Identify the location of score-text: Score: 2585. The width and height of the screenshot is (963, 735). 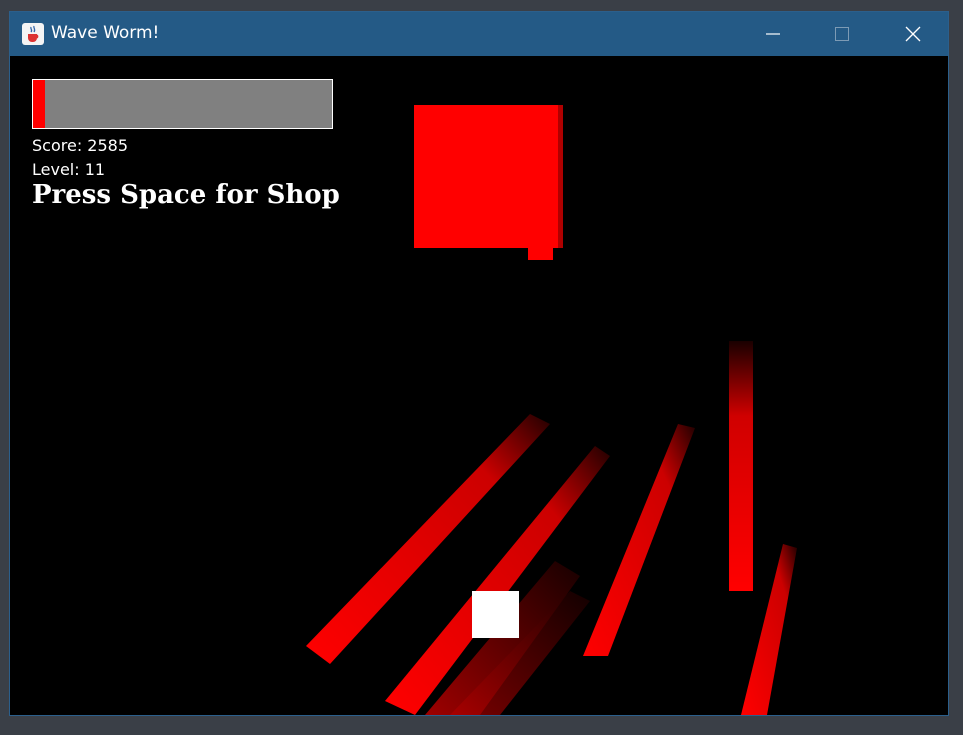
(80, 145).